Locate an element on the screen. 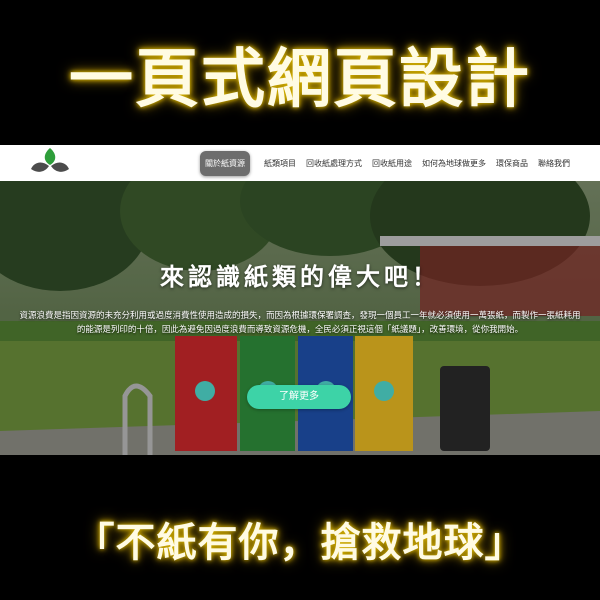  nav-item-recycled-uses: 回收紙用途 is located at coordinates (392, 163).